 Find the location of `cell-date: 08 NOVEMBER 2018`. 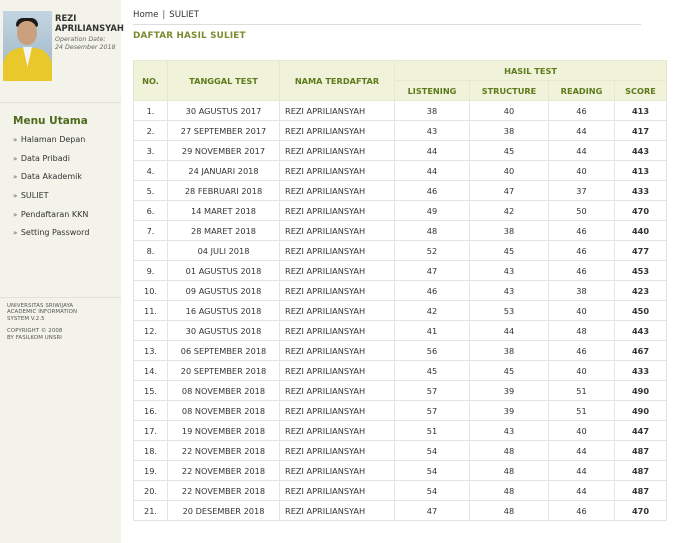

cell-date: 08 NOVEMBER 2018 is located at coordinates (223, 410).